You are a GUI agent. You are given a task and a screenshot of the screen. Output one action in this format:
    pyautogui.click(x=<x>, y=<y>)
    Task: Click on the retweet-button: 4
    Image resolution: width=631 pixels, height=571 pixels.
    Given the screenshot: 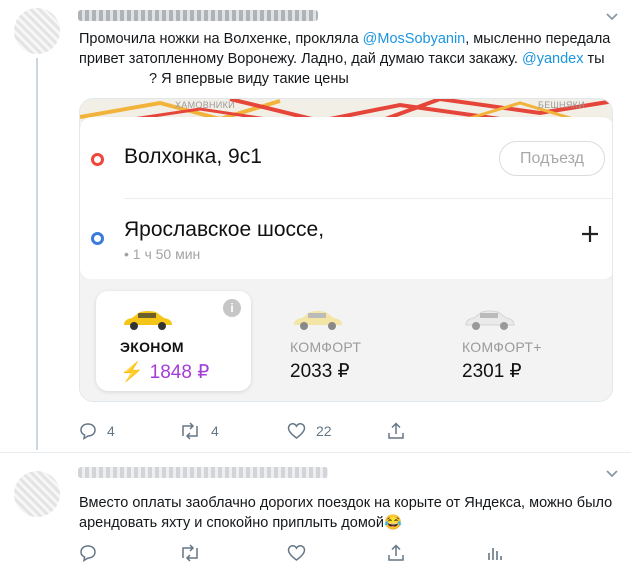 What is the action you would take?
    pyautogui.click(x=233, y=431)
    